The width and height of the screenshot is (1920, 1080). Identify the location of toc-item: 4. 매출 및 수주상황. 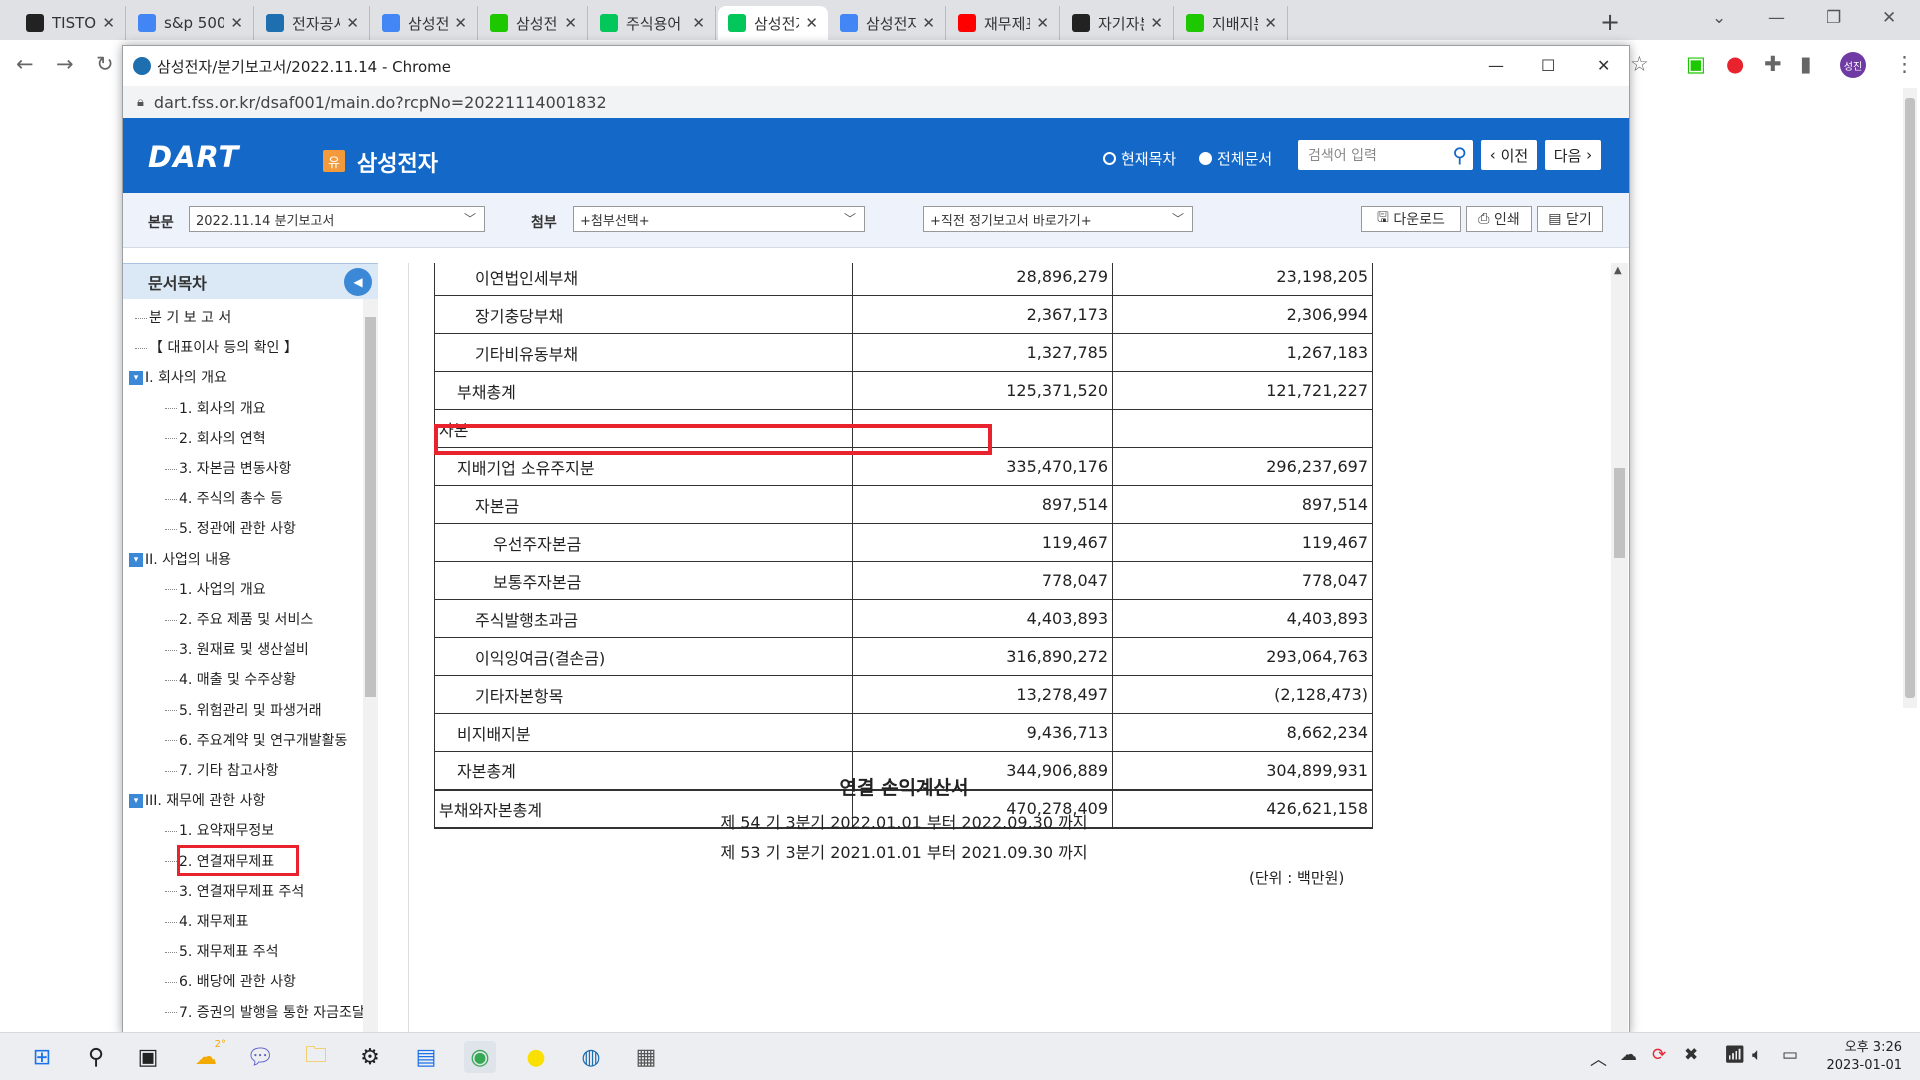
(230, 679).